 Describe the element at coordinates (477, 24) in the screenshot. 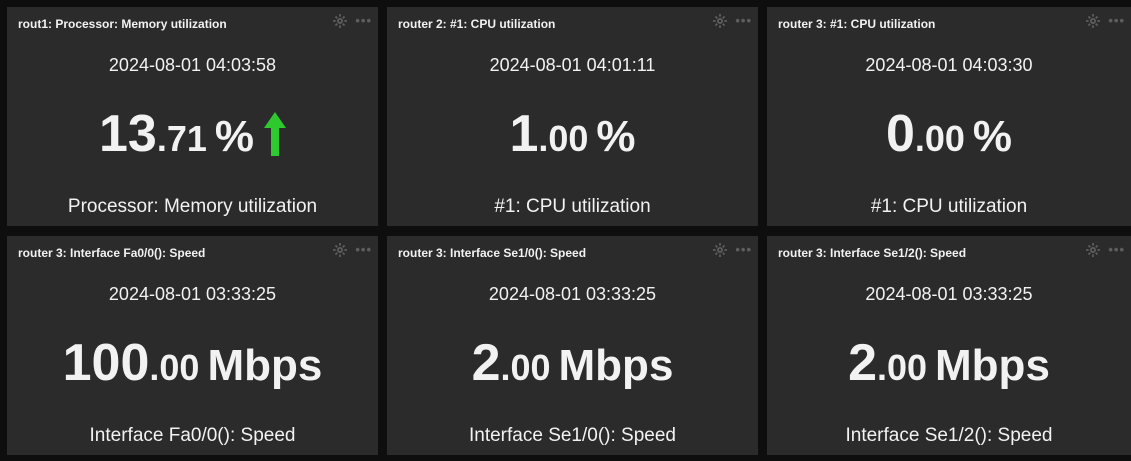

I see `widget-title: router 2: #1: CPU utilization` at that location.